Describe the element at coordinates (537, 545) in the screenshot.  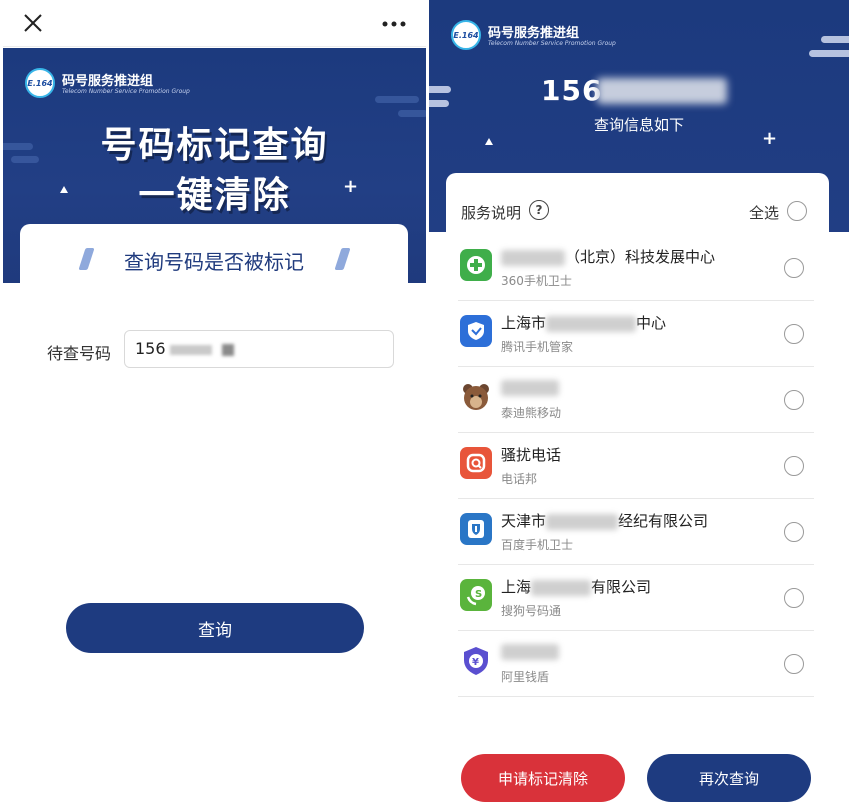
I see `app-name: 百度手机卫士` at that location.